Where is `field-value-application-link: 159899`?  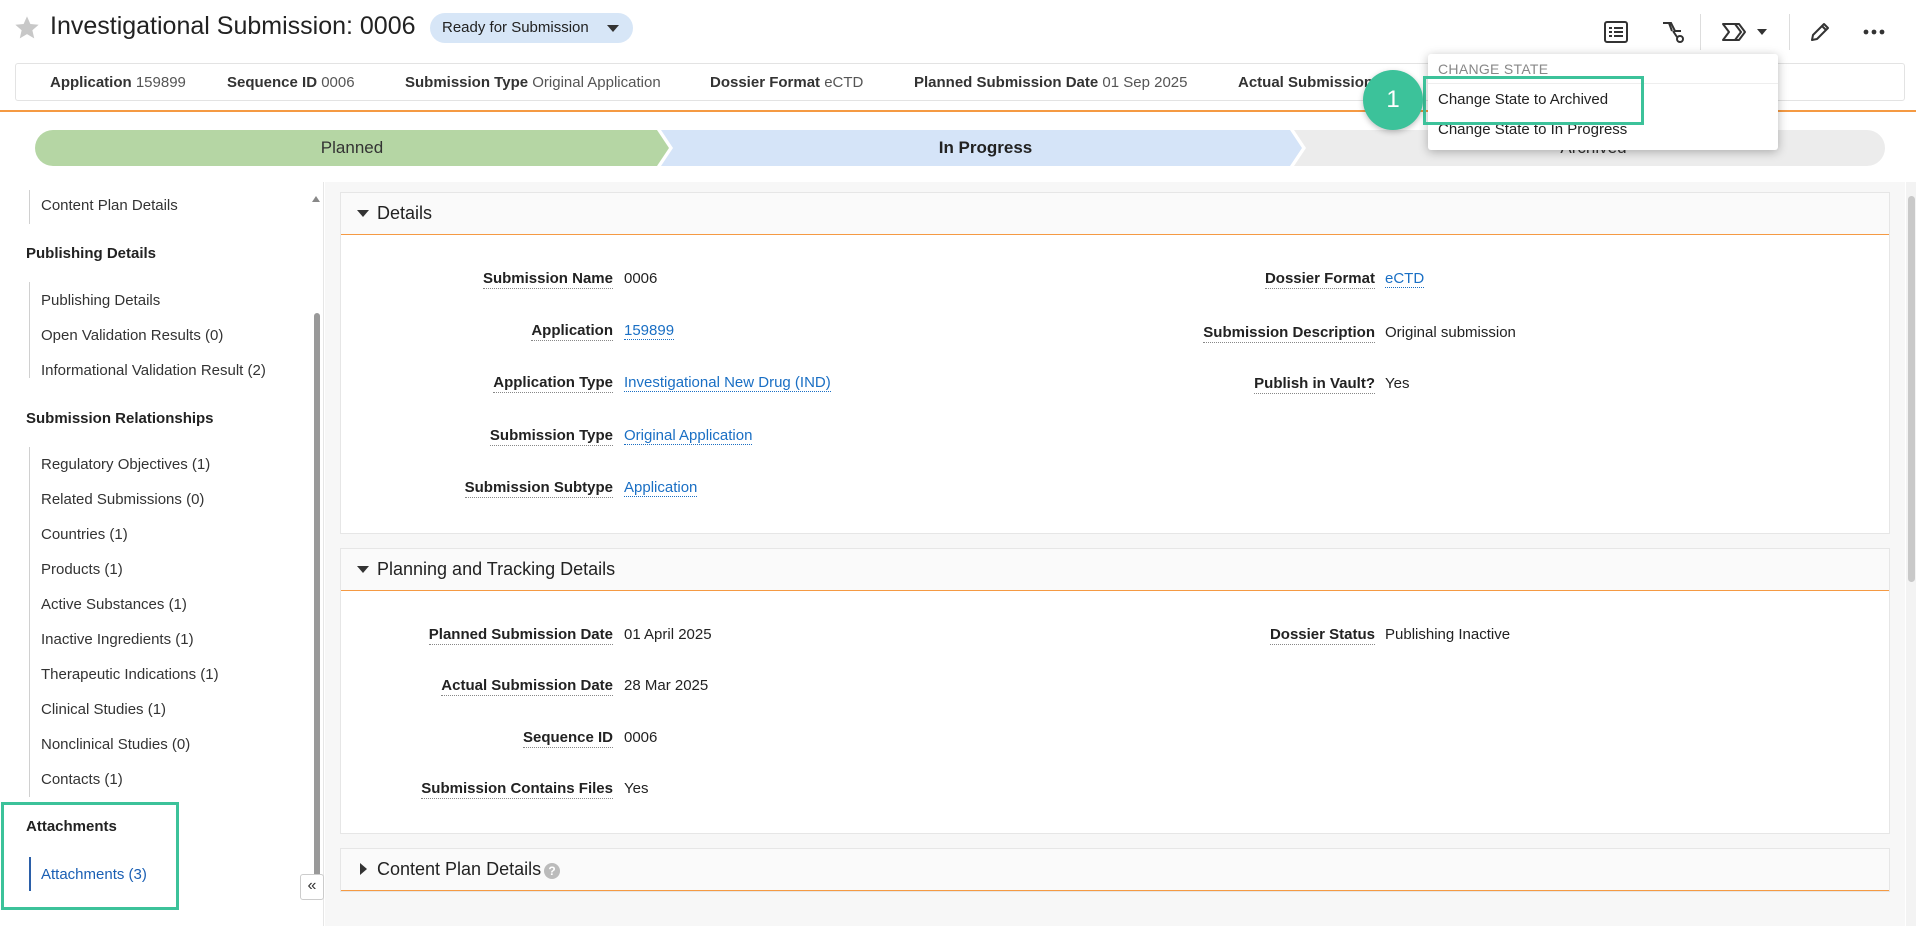 field-value-application-link: 159899 is located at coordinates (649, 331).